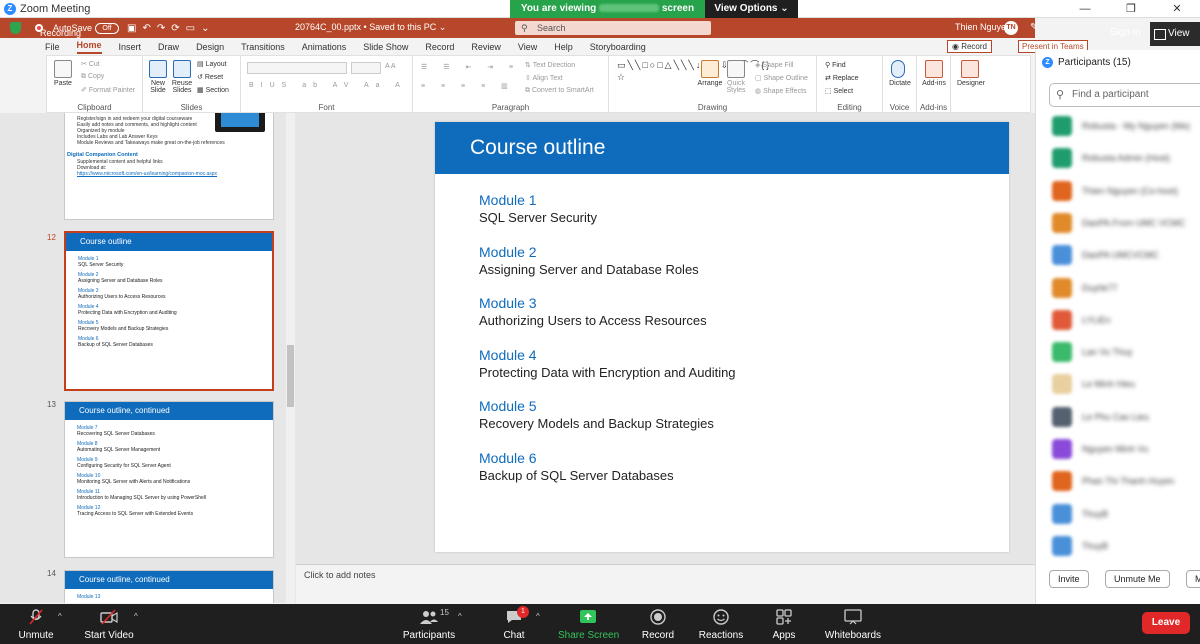  I want to click on record-button: Record, so click(658, 624).